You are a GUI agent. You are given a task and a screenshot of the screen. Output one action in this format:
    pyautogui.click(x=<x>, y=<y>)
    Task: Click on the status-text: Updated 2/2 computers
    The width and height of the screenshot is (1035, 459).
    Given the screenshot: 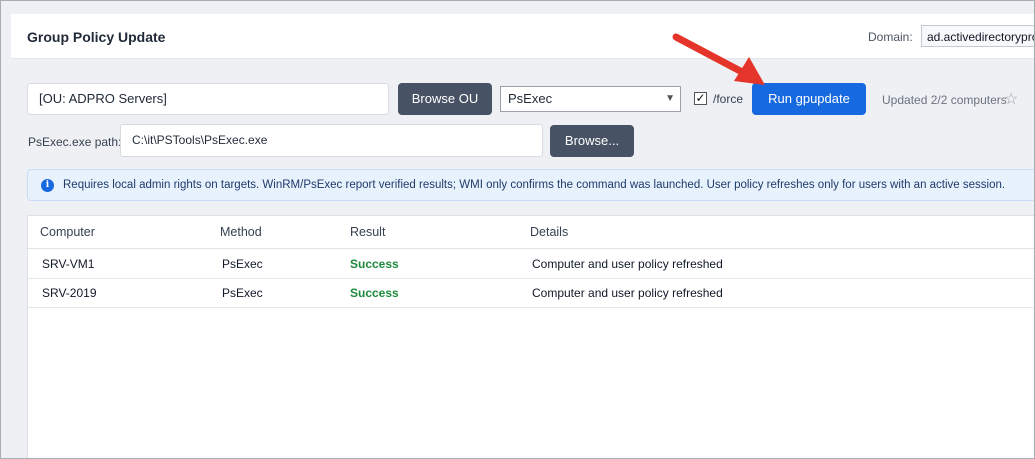 What is the action you would take?
    pyautogui.click(x=944, y=100)
    